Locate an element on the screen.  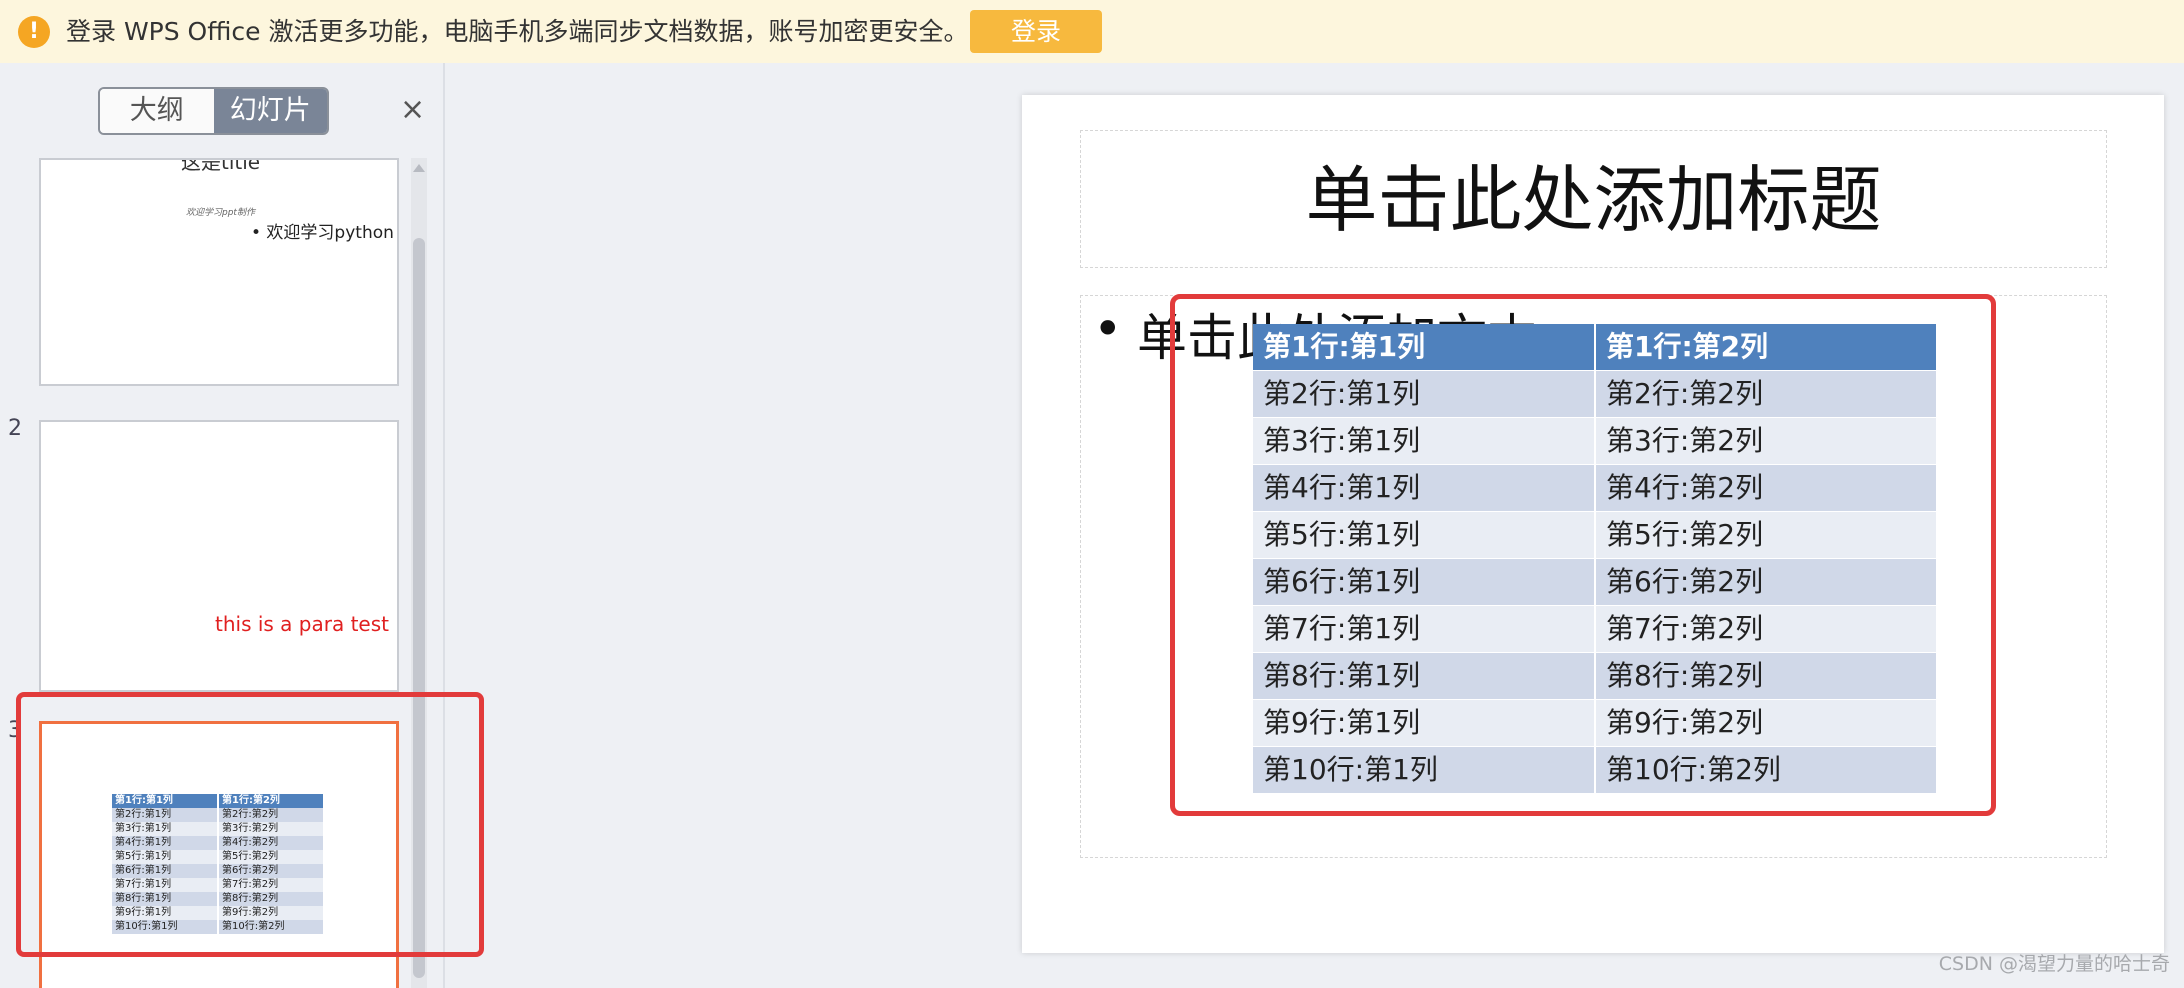
watermark: CSDN @渴望力量的哈士奇 is located at coordinates (2054, 964).